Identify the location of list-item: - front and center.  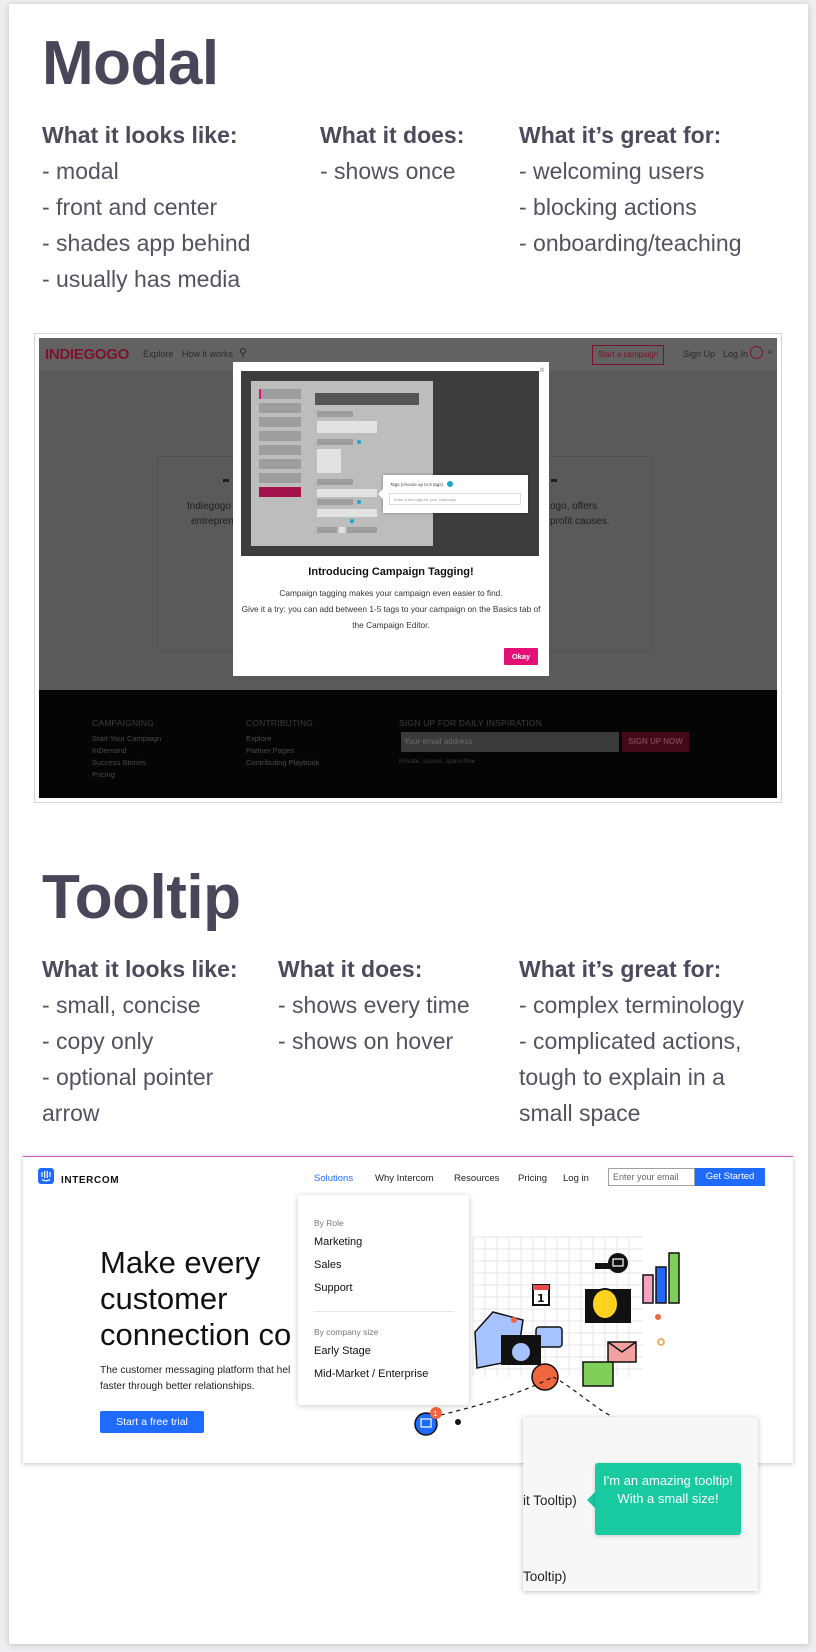
(130, 207).